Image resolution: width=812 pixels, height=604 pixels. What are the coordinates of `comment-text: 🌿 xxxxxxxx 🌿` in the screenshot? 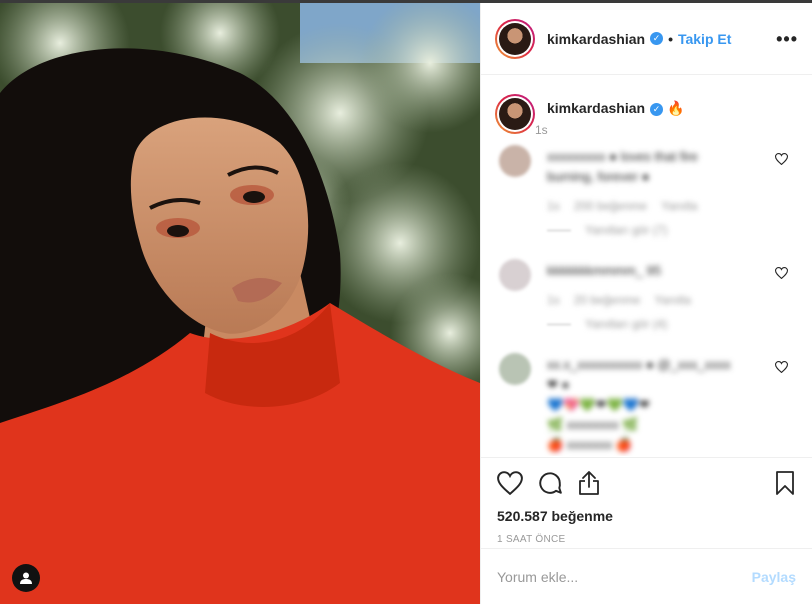 It's located at (593, 424).